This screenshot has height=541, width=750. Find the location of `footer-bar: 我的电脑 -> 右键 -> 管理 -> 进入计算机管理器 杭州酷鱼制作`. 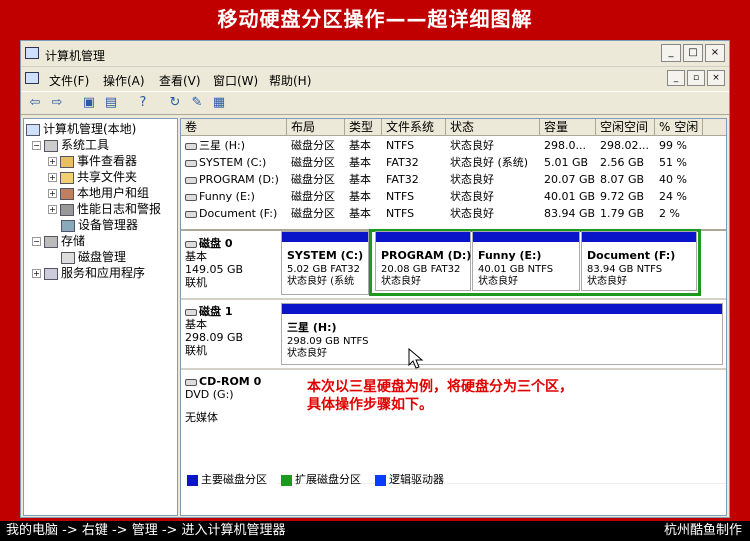

footer-bar: 我的电脑 -> 右键 -> 管理 -> 进入计算机管理器 杭州酷鱼制作 is located at coordinates (375, 531).